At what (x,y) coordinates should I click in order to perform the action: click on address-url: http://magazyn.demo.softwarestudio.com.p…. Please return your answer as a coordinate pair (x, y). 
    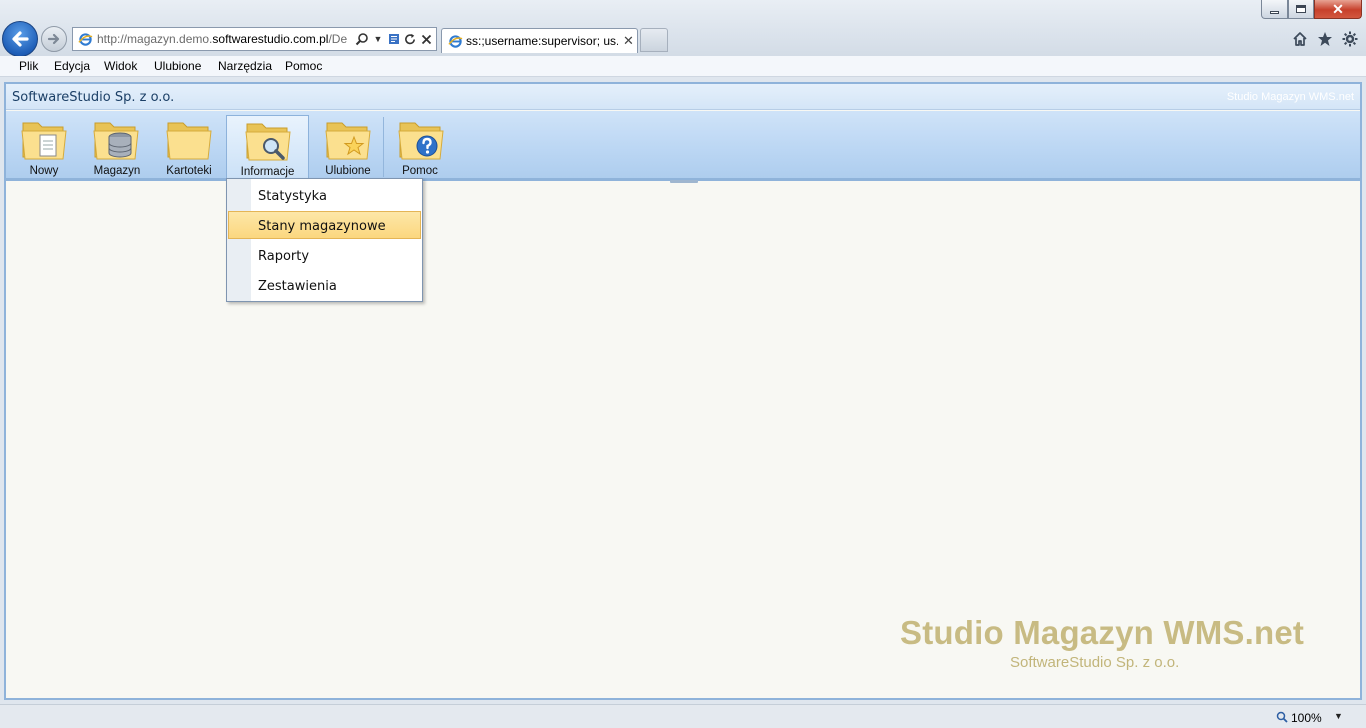
    Looking at the image, I should click on (224, 39).